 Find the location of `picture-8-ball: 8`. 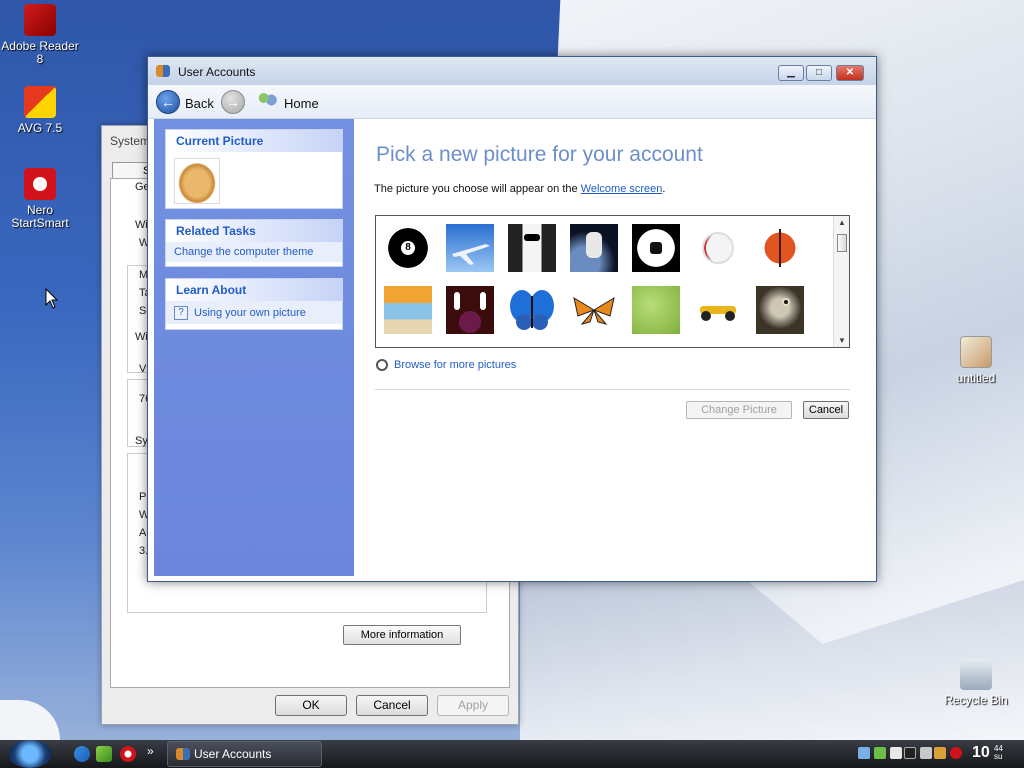

picture-8-ball: 8 is located at coordinates (408, 248).